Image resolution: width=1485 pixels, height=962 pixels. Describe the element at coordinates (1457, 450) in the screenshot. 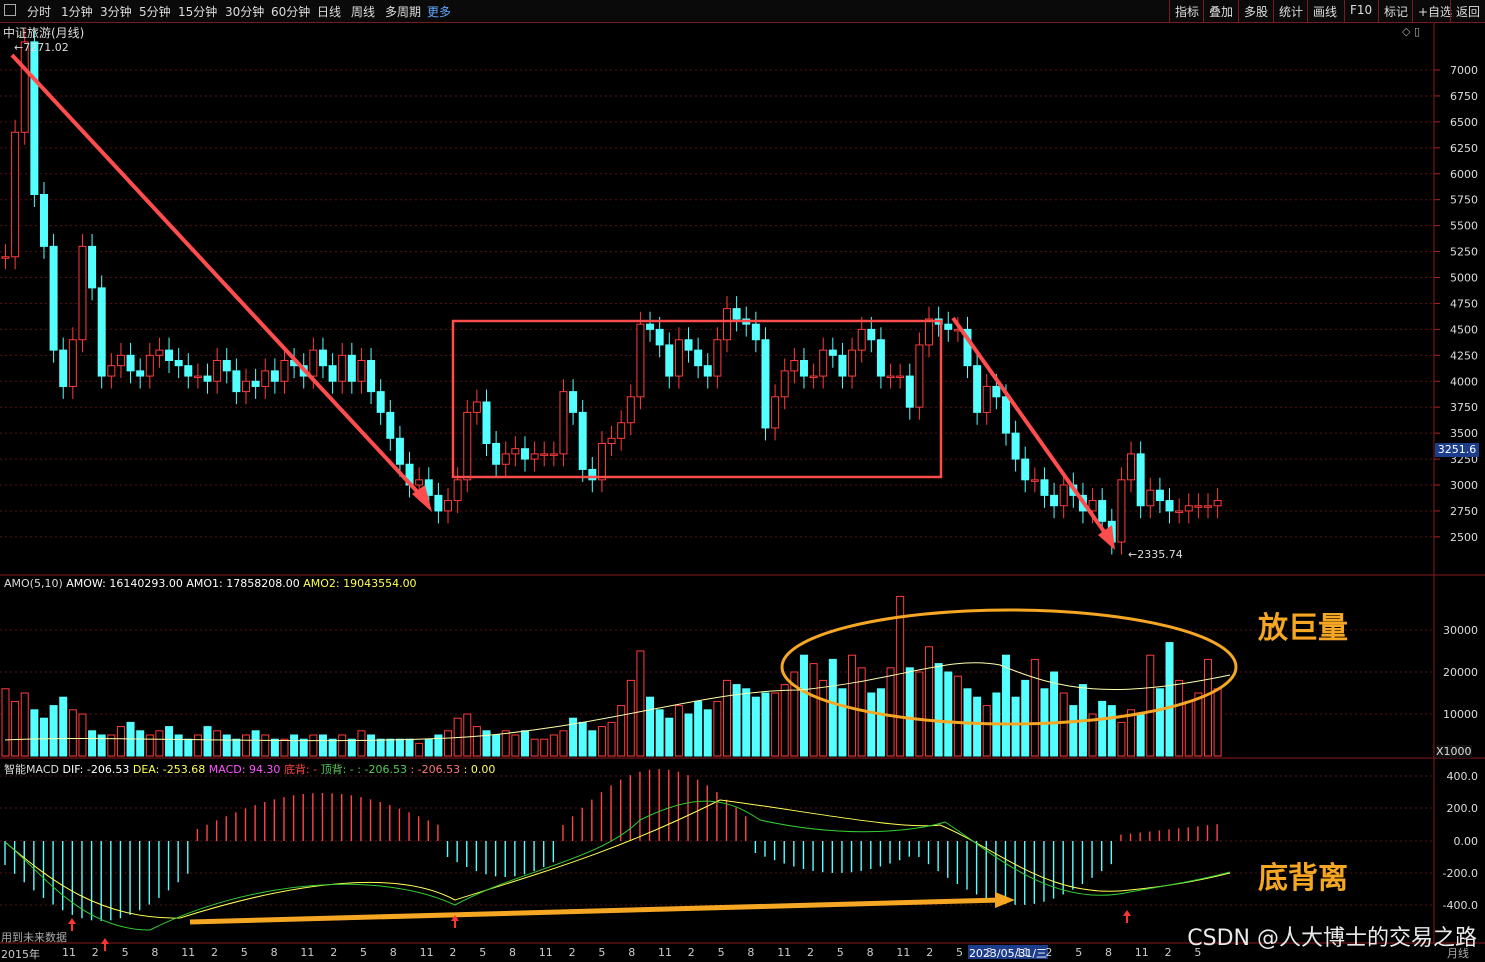

I see `current-price-tag: 3251.6` at that location.